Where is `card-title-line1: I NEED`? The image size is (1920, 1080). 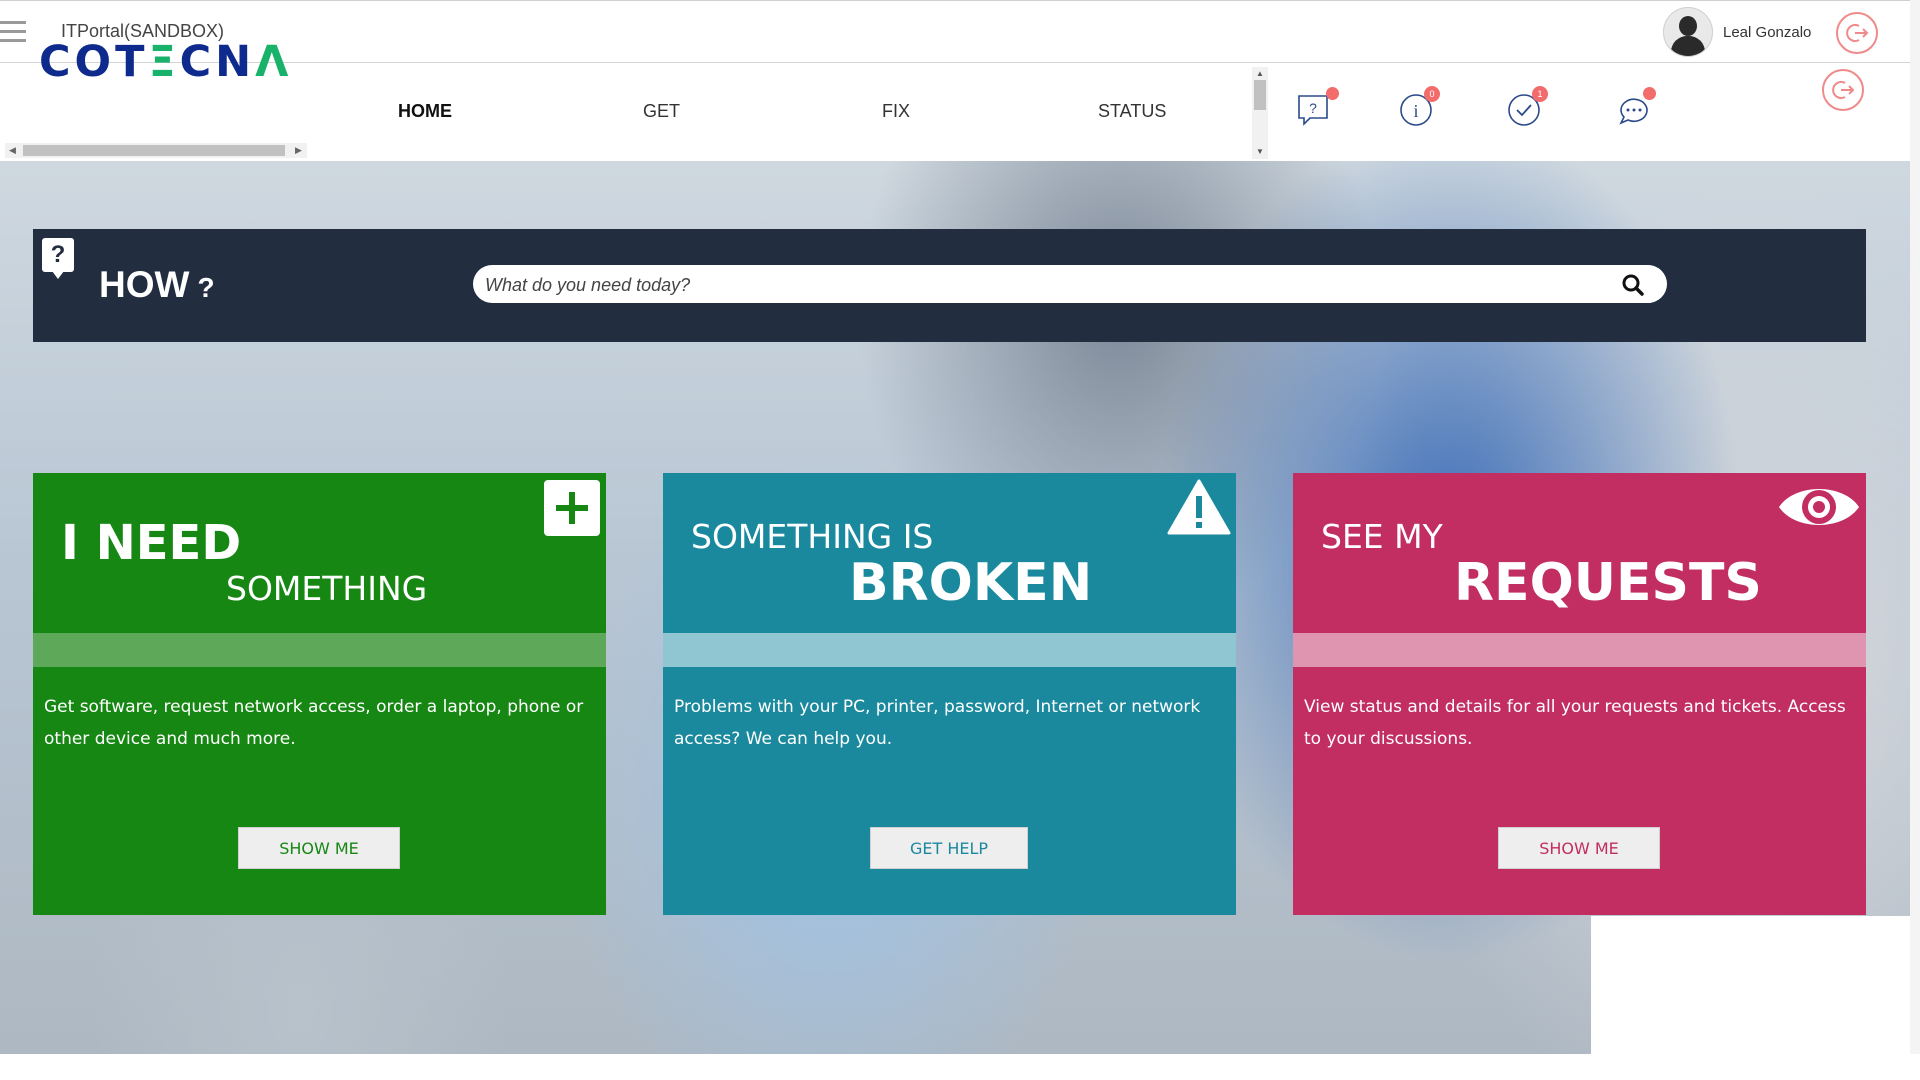
card-title-line1: I NEED is located at coordinates (151, 543).